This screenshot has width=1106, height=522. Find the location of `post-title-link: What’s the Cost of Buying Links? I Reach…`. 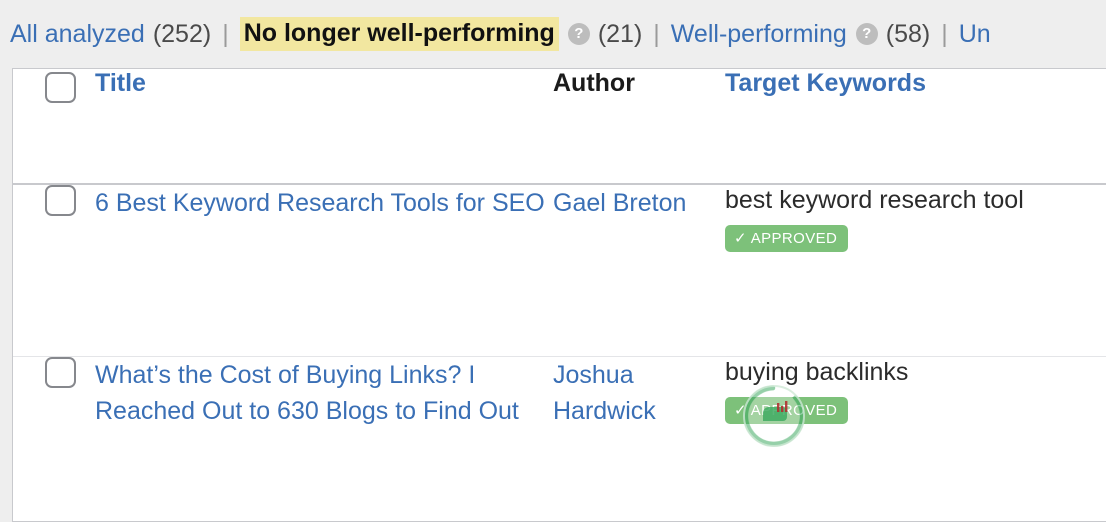

post-title-link: What’s the Cost of Buying Links? I Reach… is located at coordinates (324, 393).